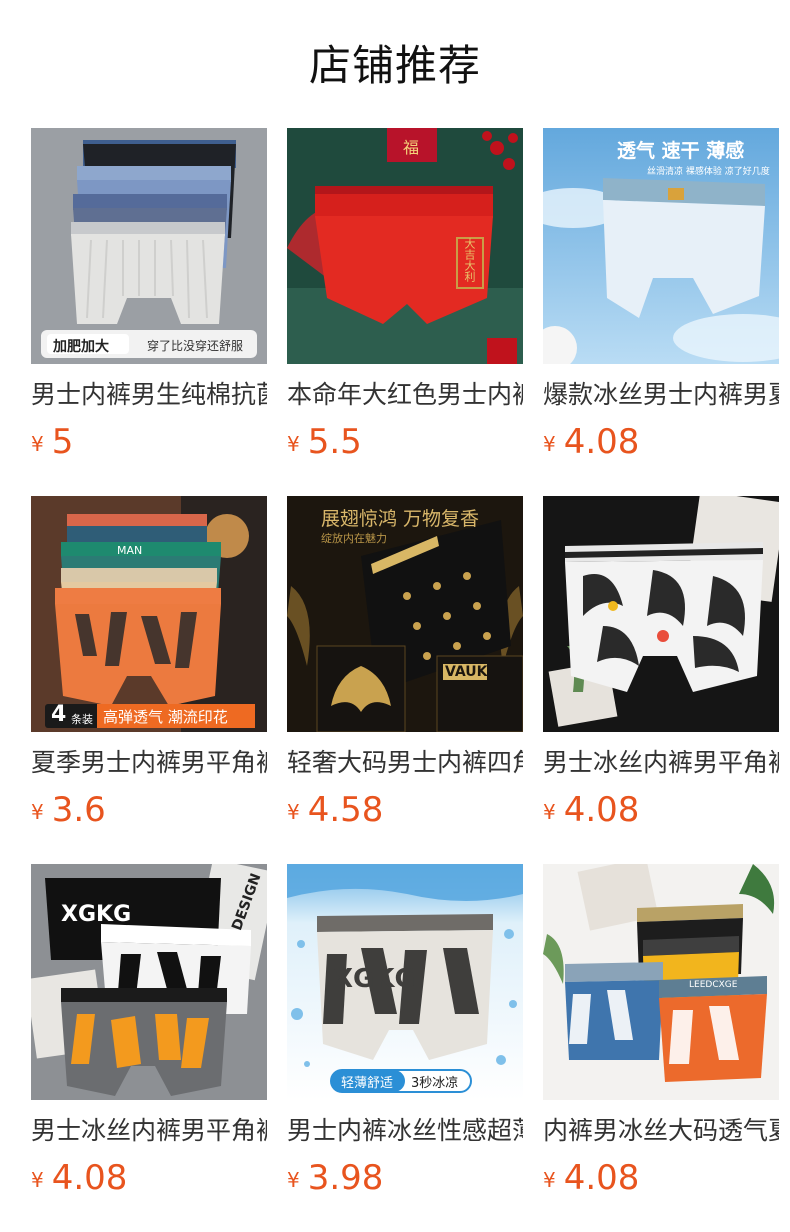 This screenshot has width=790, height=1232. Describe the element at coordinates (345, 1178) in the screenshot. I see `price-value: 3.98` at that location.